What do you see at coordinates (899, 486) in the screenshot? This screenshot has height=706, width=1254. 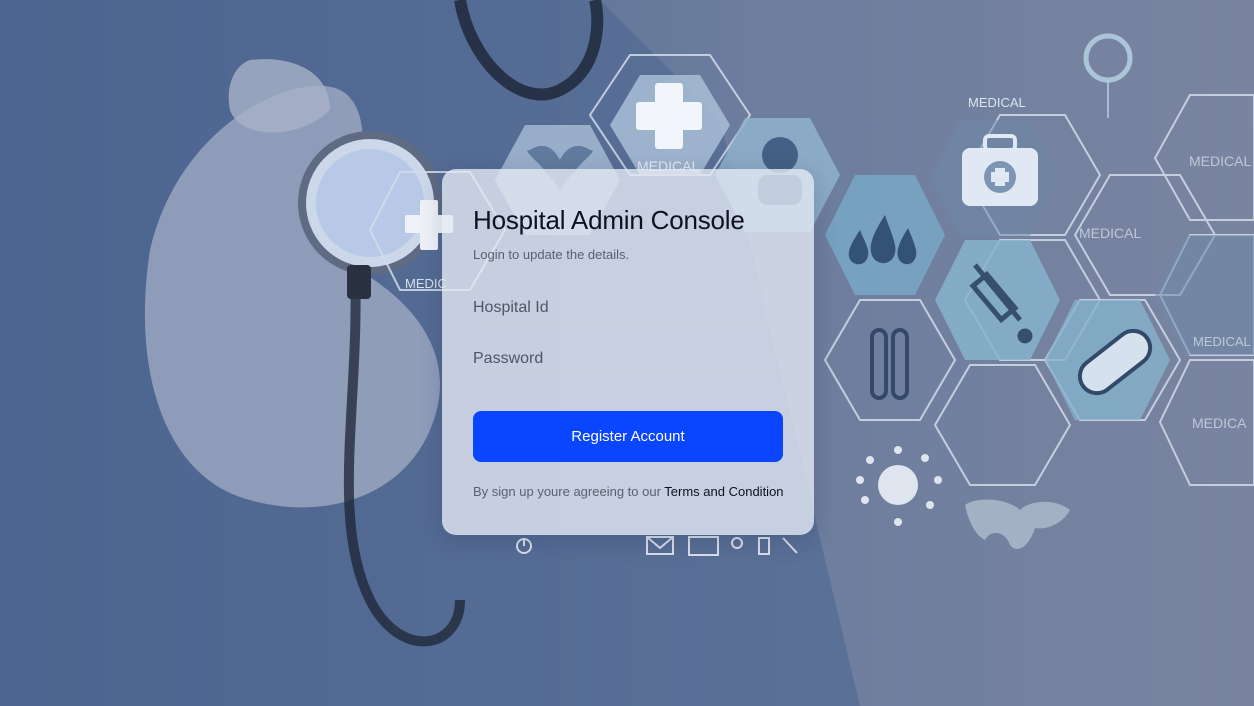 I see `virus-icon` at bounding box center [899, 486].